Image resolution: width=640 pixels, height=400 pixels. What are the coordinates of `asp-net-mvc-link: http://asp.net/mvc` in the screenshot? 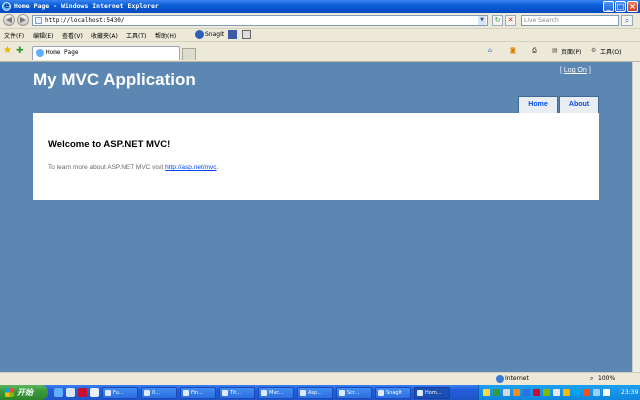 It's located at (190, 167).